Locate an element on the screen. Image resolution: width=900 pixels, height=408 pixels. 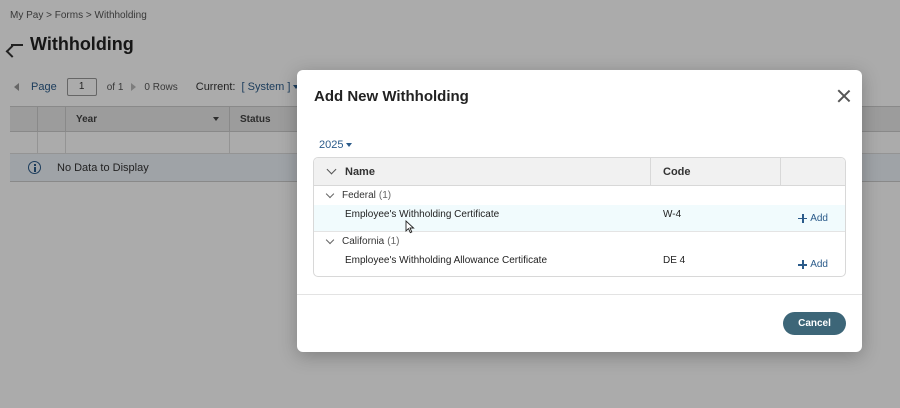
table-header: Name Code is located at coordinates (579, 172).